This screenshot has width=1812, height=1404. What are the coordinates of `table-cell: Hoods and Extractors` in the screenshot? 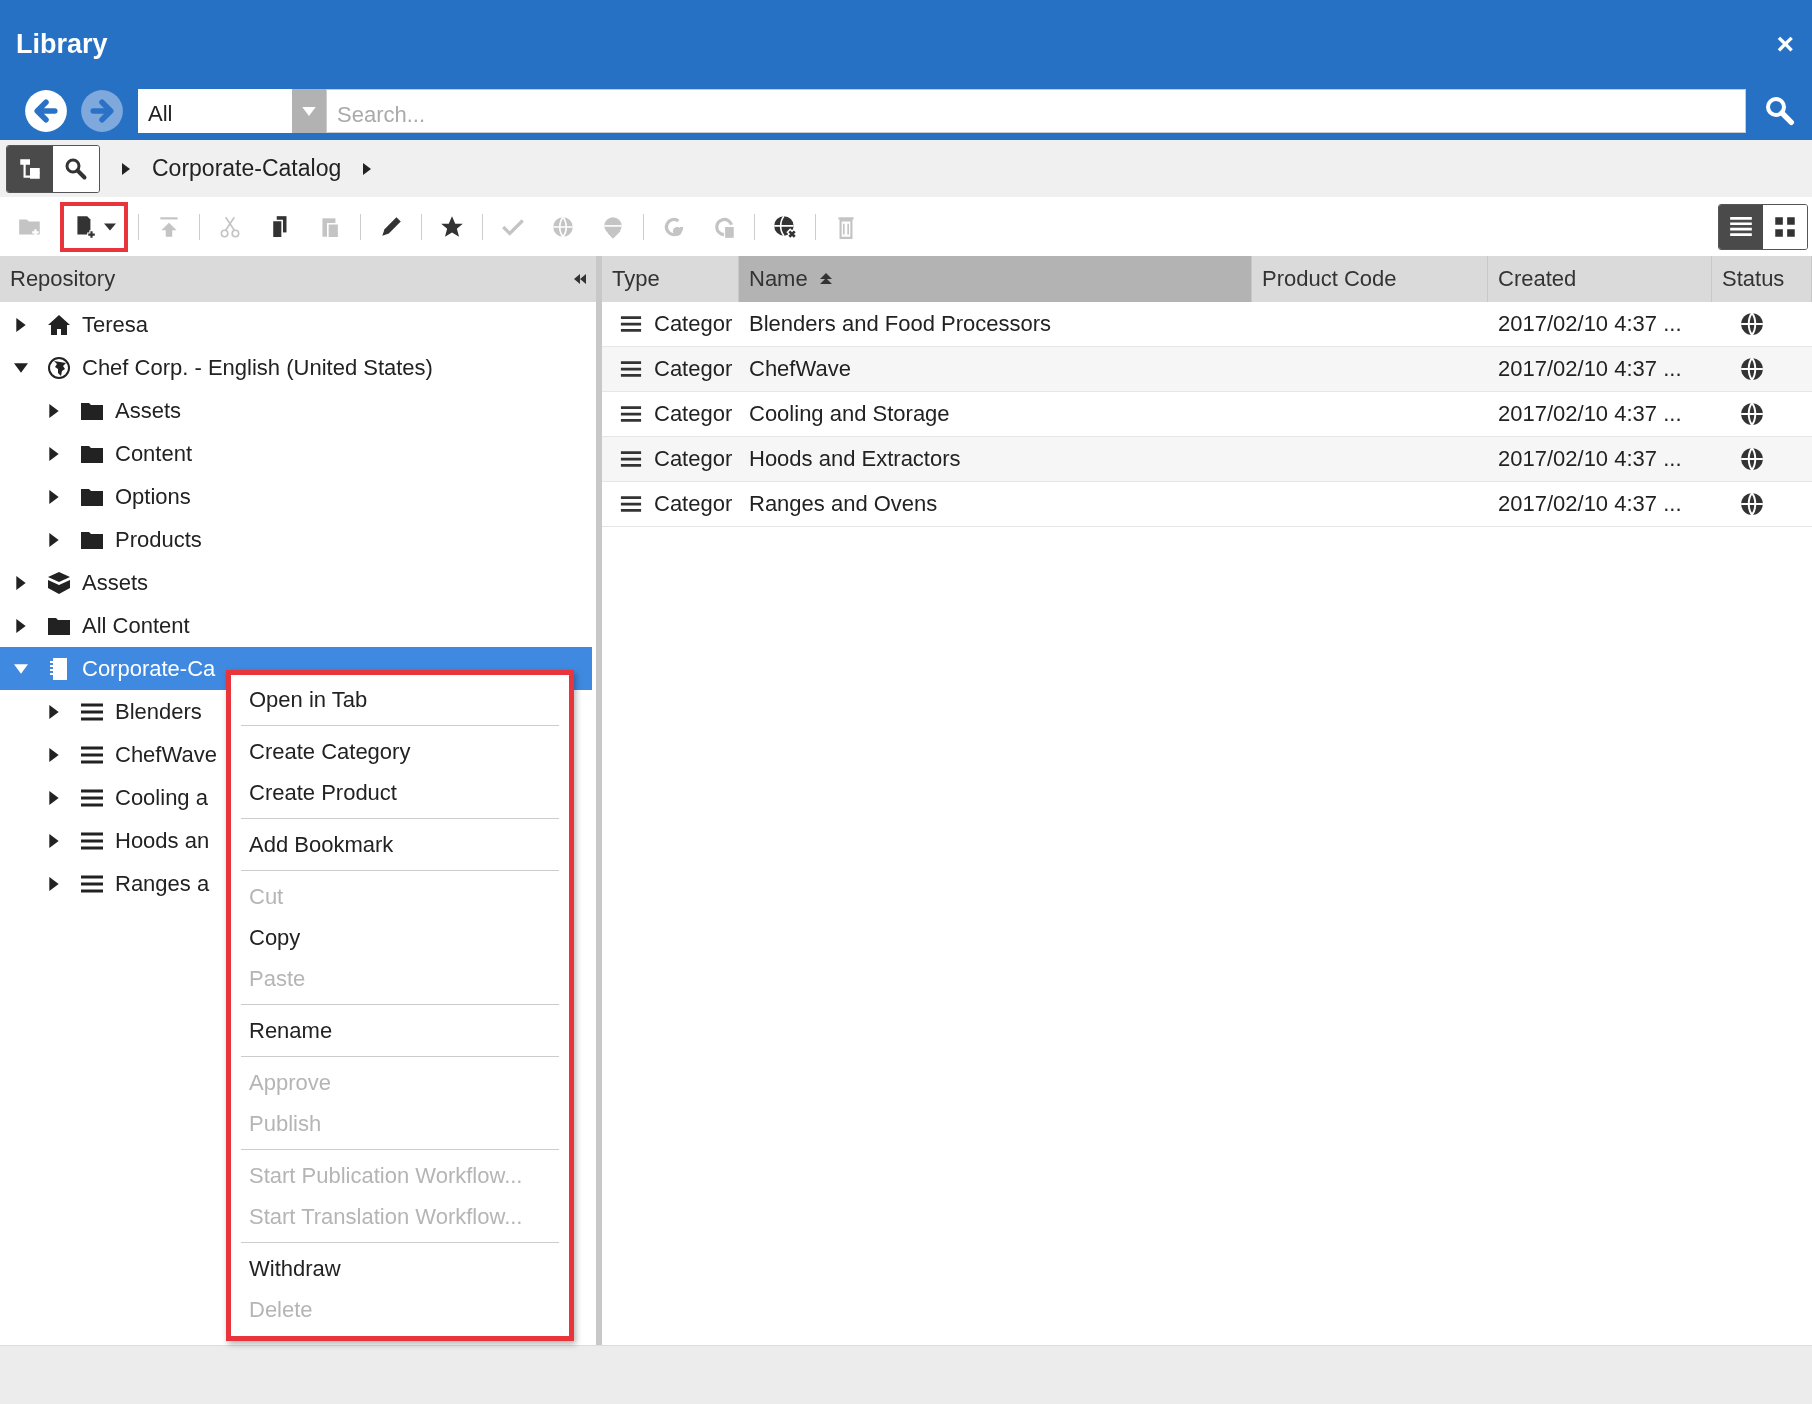 It's located at (855, 459).